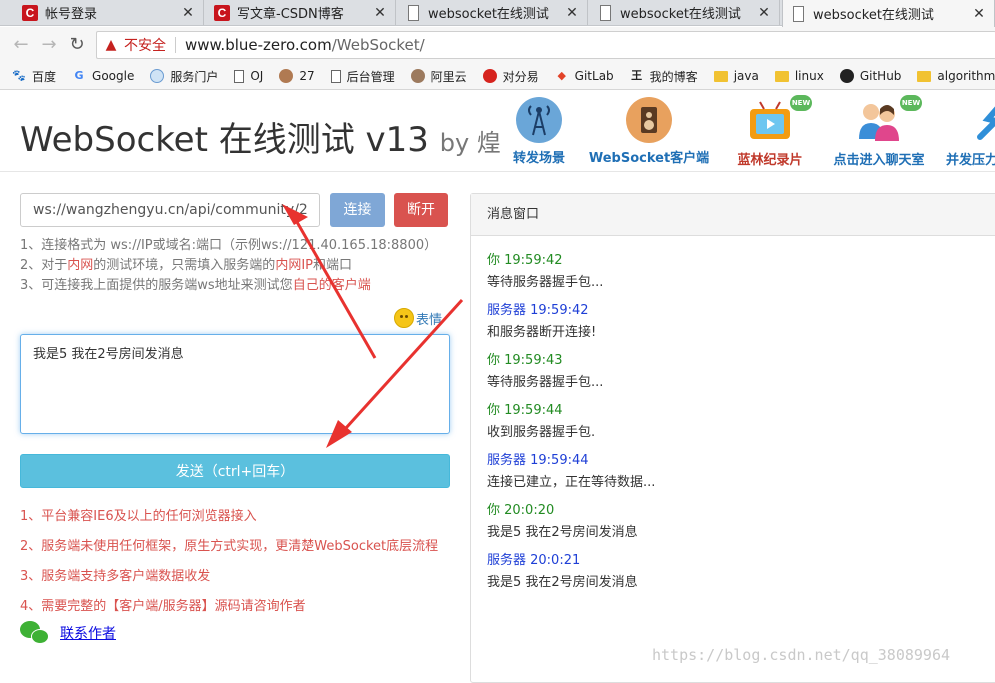  I want to click on duifenyi-icon, so click(489, 76).